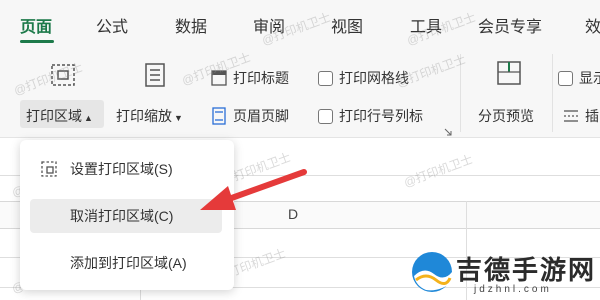 Image resolution: width=600 pixels, height=300 pixels. What do you see at coordinates (149, 116) in the screenshot?
I see `print-scale-button: 打印缩放 ▼` at bounding box center [149, 116].